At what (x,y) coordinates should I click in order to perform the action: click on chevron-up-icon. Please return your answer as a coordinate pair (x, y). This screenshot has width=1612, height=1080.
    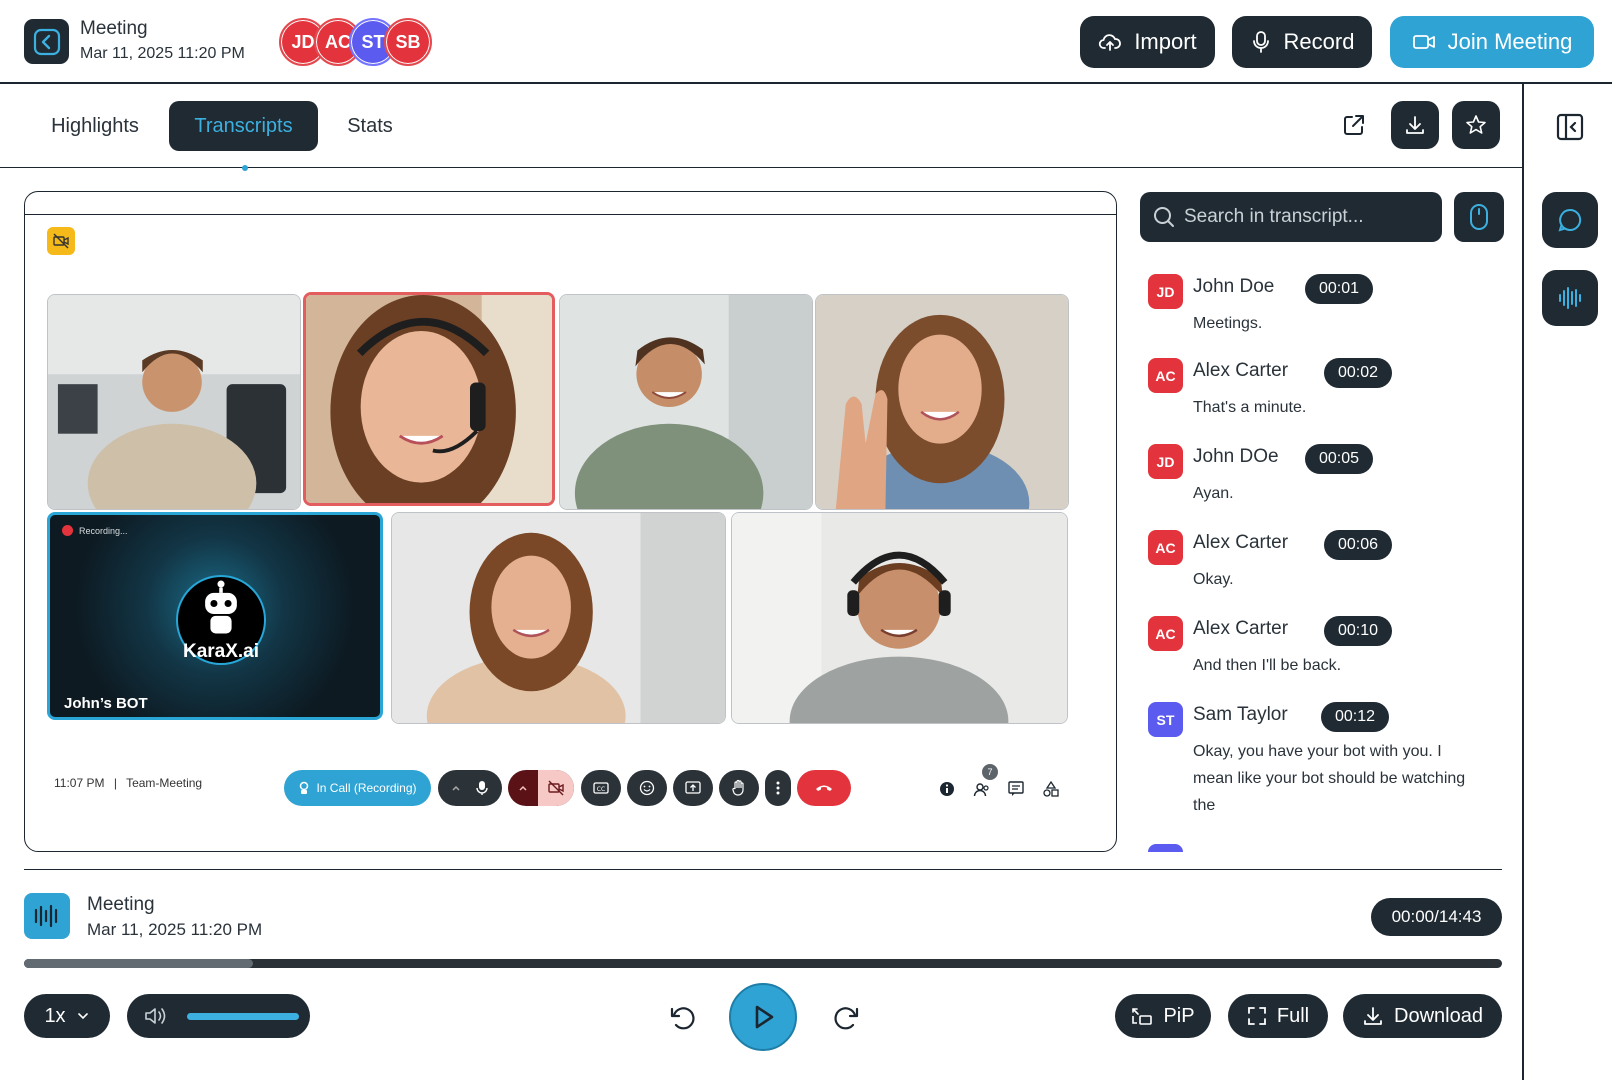
    Looking at the image, I should click on (456, 788).